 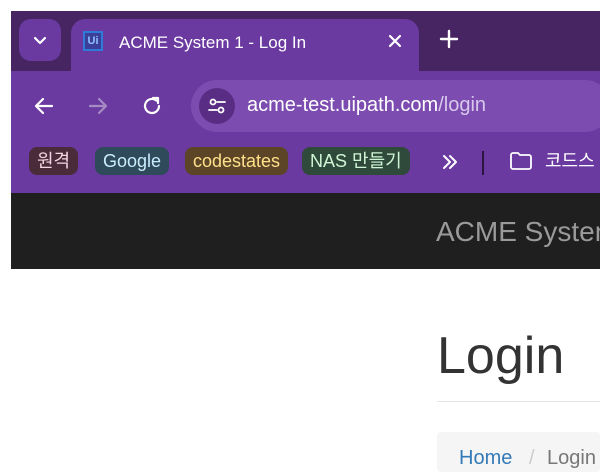 What do you see at coordinates (237, 161) in the screenshot?
I see `bookmark-item: codestates` at bounding box center [237, 161].